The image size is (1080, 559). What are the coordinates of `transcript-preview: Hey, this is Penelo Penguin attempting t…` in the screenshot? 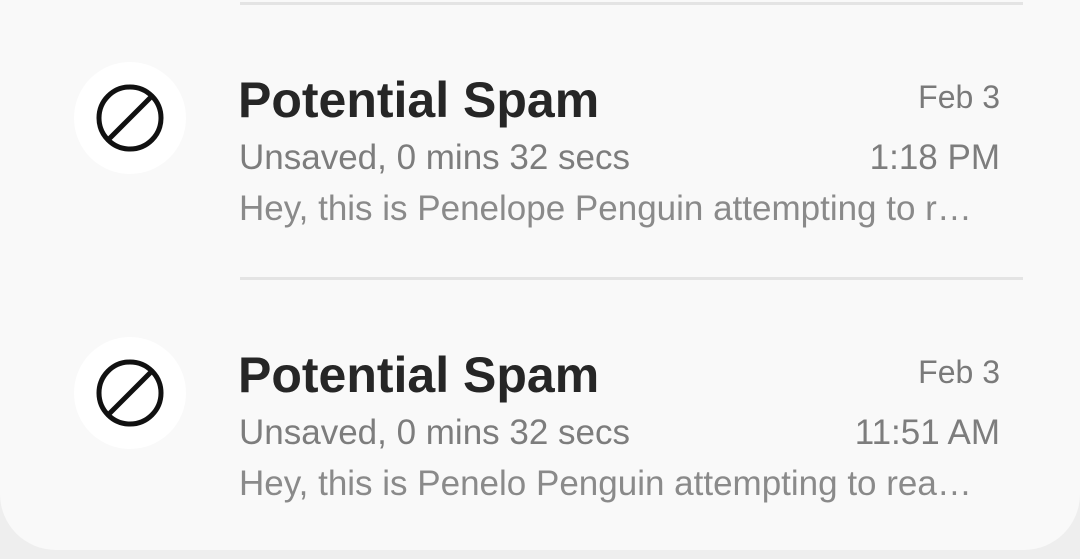 It's located at (605, 483).